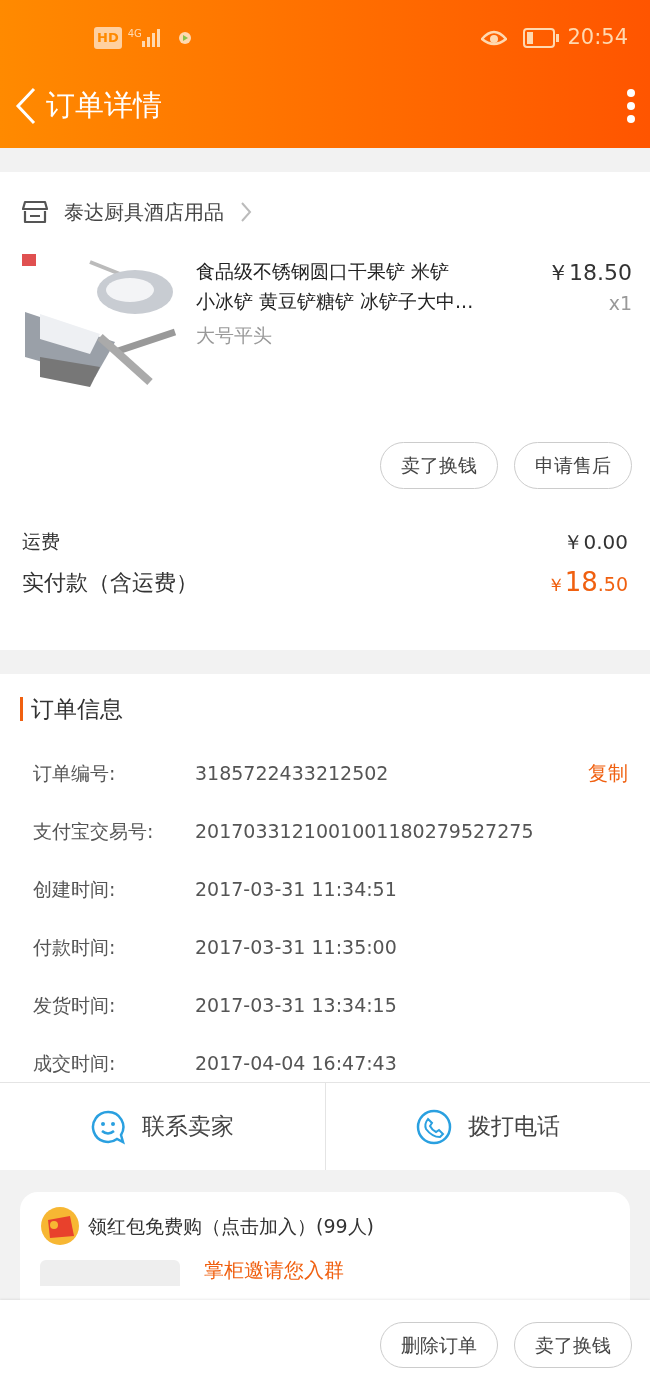 The width and height of the screenshot is (650, 1390). Describe the element at coordinates (75, 773) in the screenshot. I see `info-label: 订单编号:` at that location.